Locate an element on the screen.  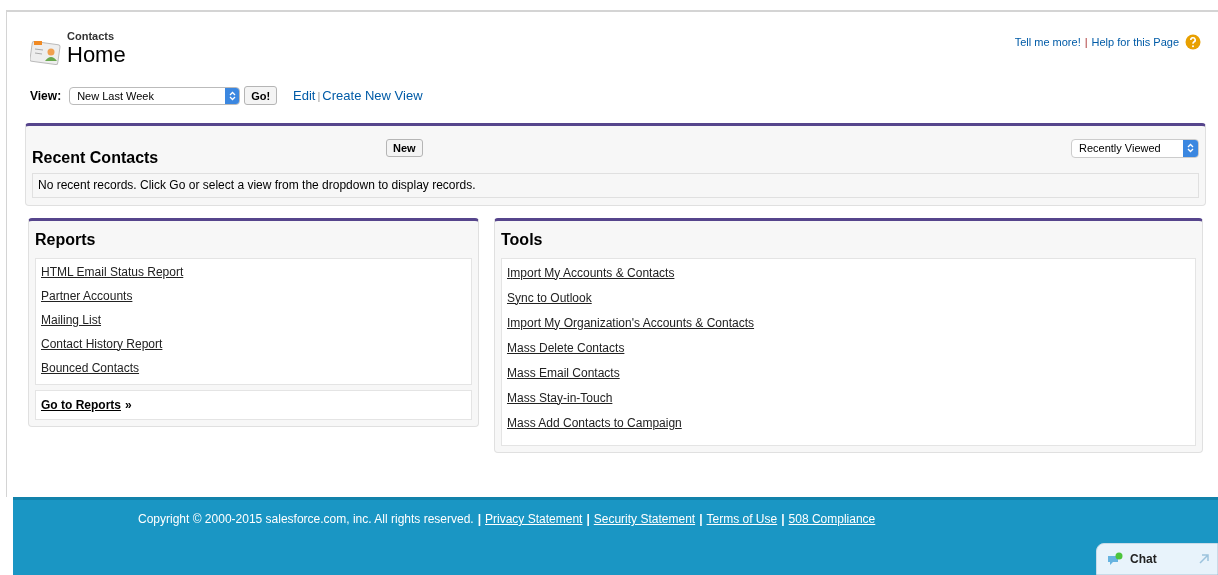
tool-link: Mass Stay-in-Touch is located at coordinates (560, 398).